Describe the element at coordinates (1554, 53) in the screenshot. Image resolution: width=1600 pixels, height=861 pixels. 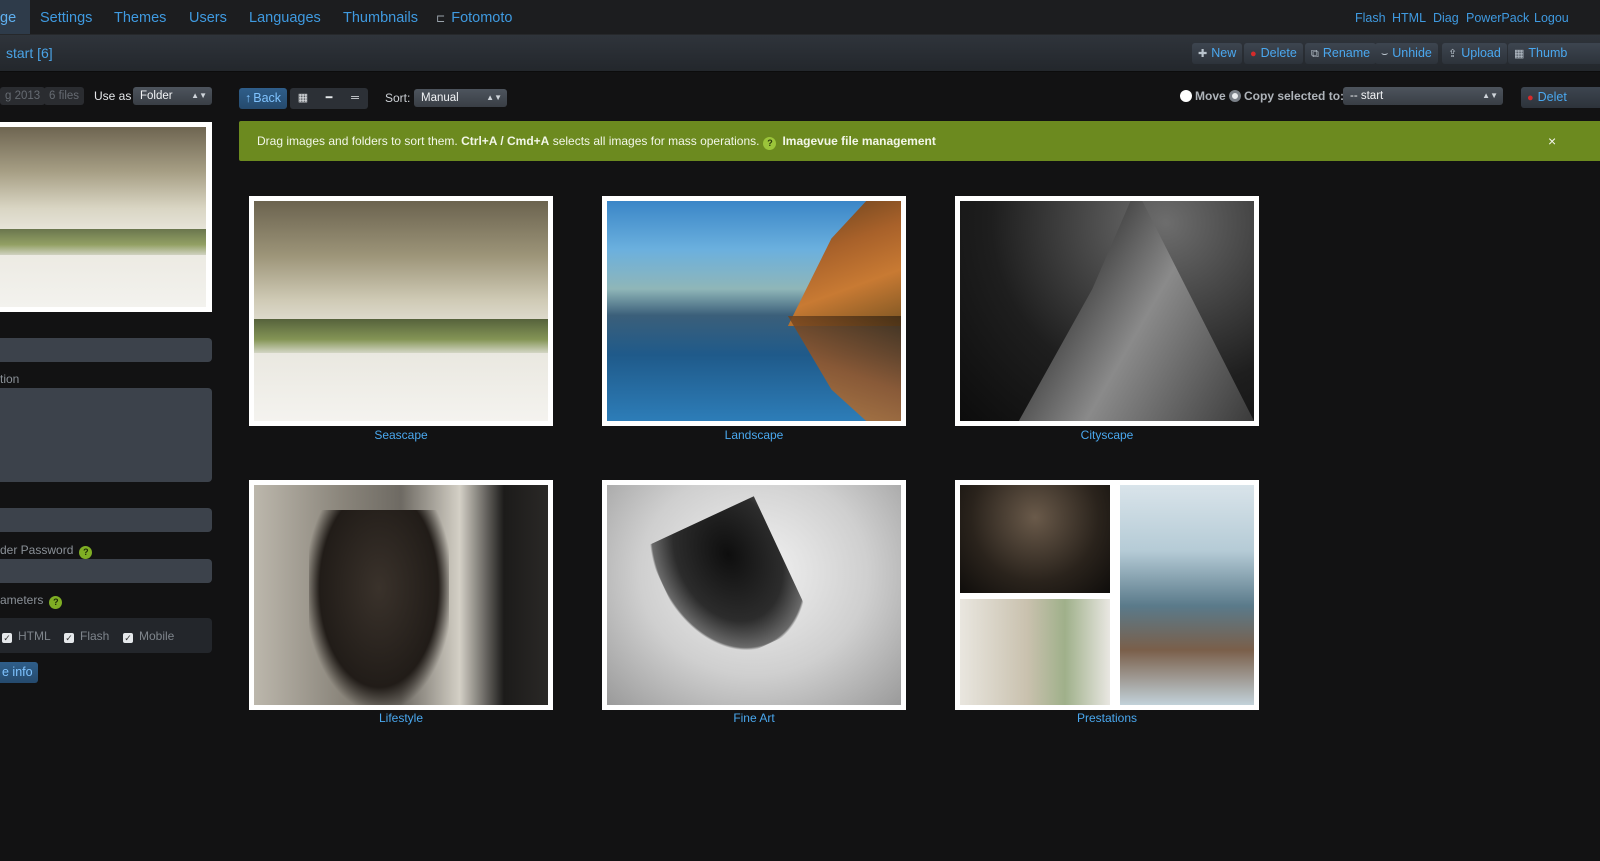
I see `thumbnails-button: ▦ Thumb` at that location.